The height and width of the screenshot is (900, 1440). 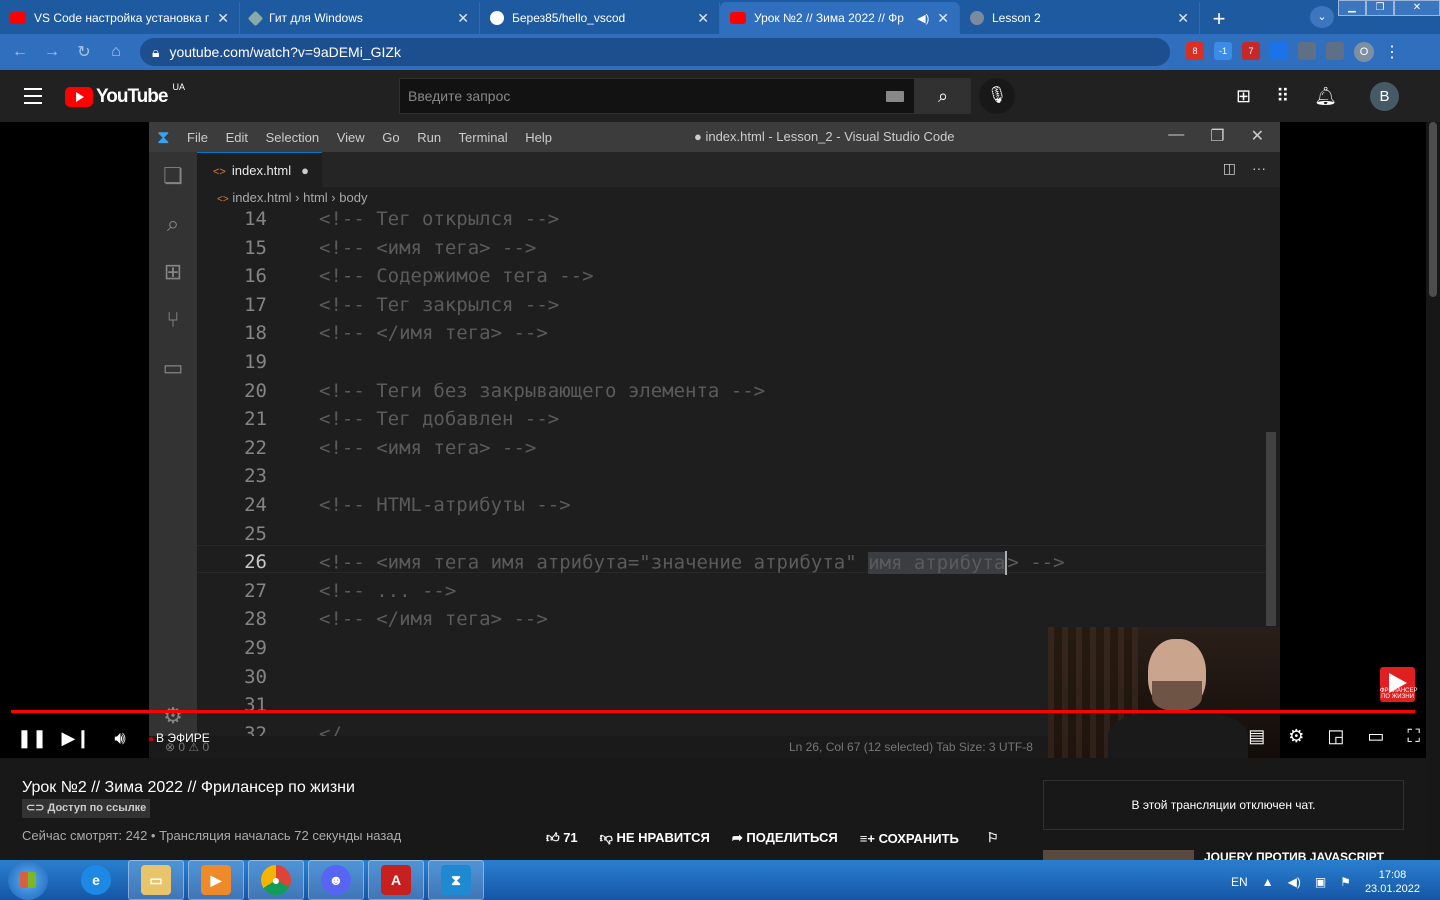 I want to click on microphone-icon: 🎙︎, so click(x=997, y=95).